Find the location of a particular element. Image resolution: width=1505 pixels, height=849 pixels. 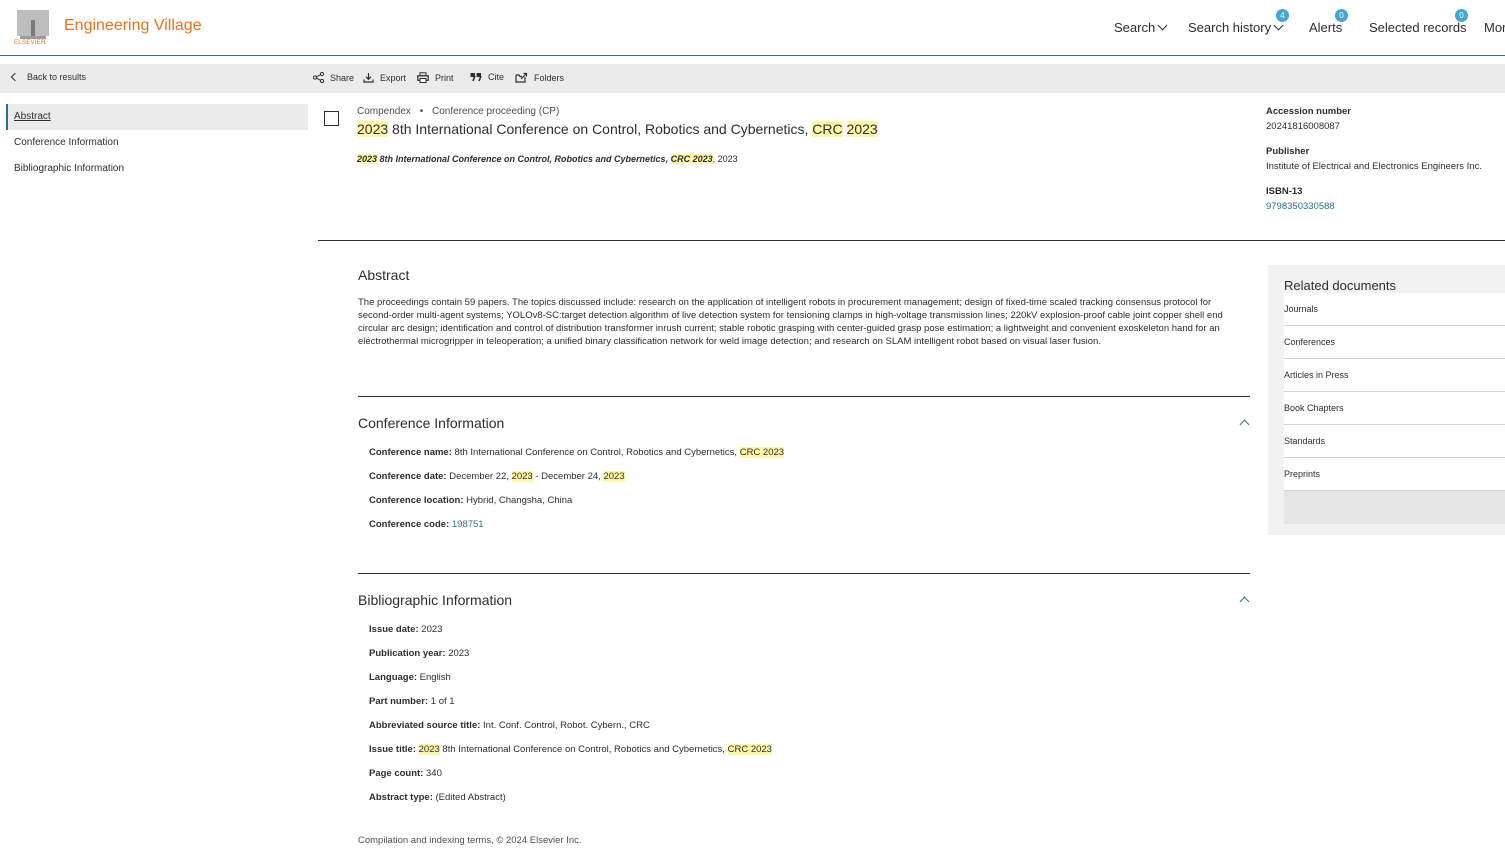

nav-selected-records: Selected records 0 is located at coordinates (1418, 22).